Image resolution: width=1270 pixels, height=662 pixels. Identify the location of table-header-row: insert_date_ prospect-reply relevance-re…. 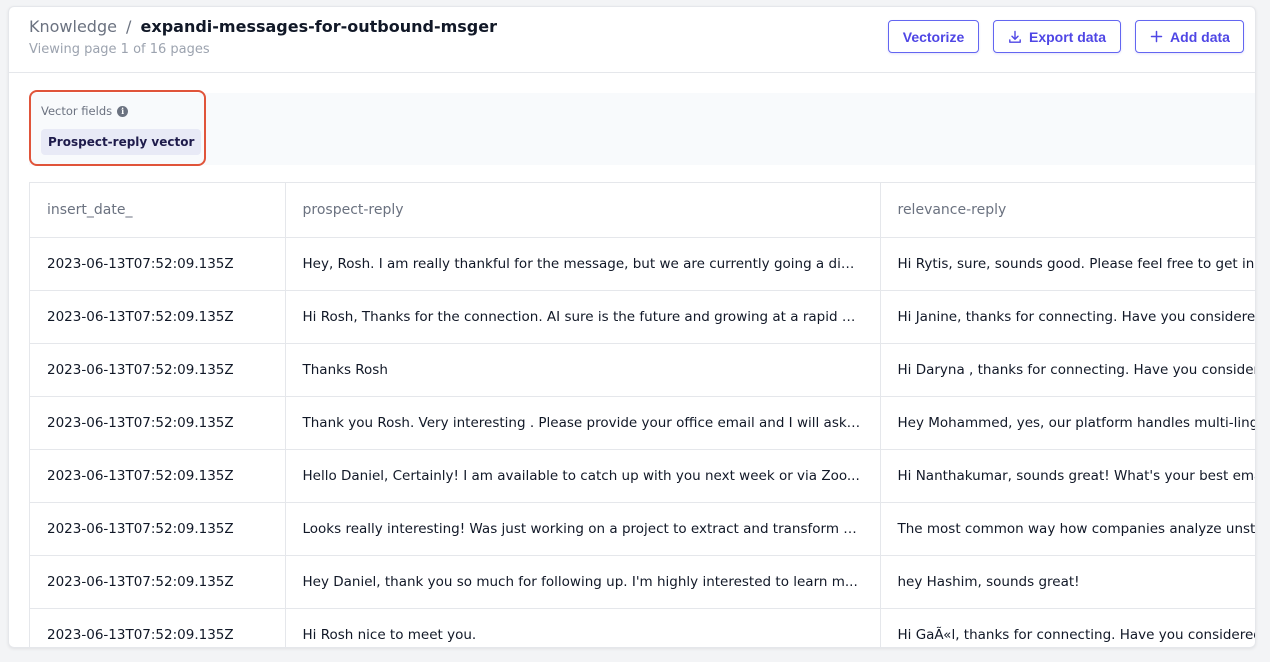
(642, 210).